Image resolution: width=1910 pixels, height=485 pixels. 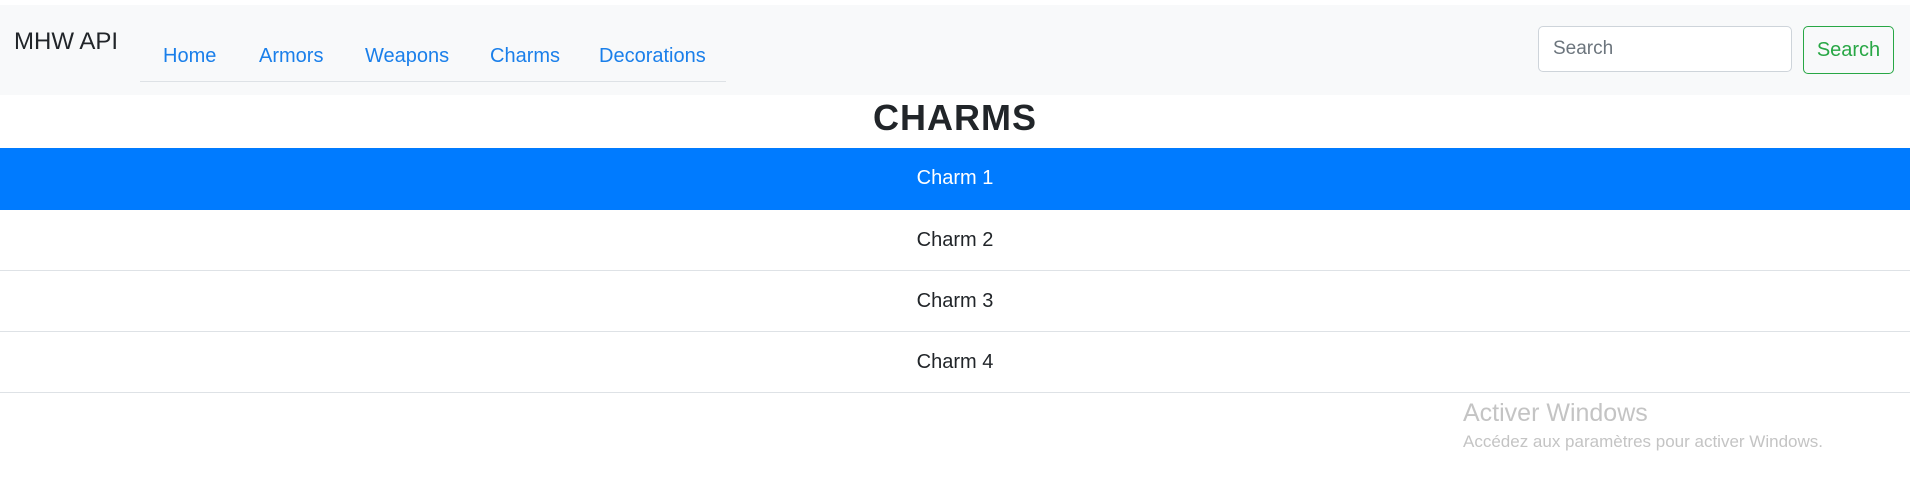 What do you see at coordinates (955, 301) in the screenshot?
I see `list-item-charm-3: Charm 3` at bounding box center [955, 301].